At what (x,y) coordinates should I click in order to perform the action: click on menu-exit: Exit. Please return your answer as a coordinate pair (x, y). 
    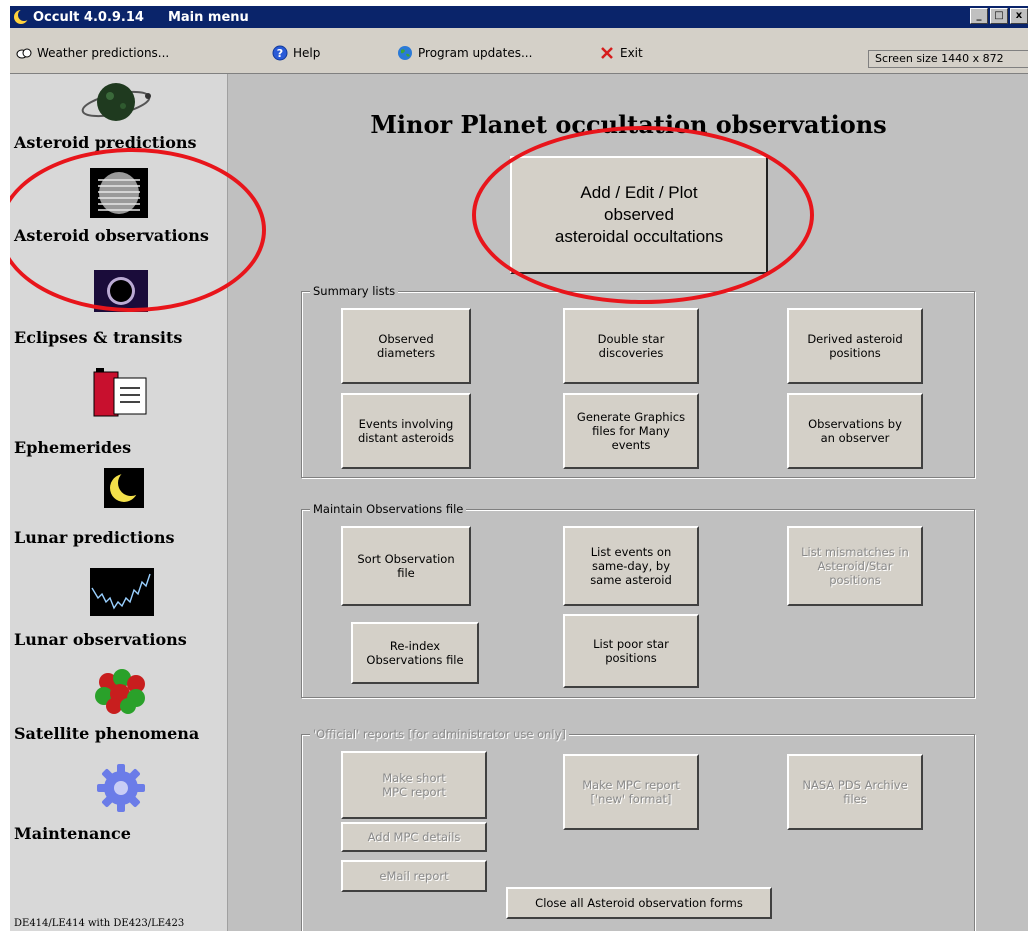
    Looking at the image, I should click on (621, 53).